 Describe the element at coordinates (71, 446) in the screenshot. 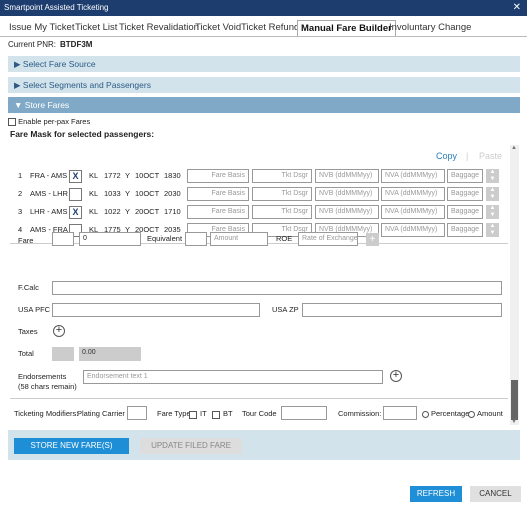

I see `store-new-fares-button: STORE NEW FARE(S)` at that location.